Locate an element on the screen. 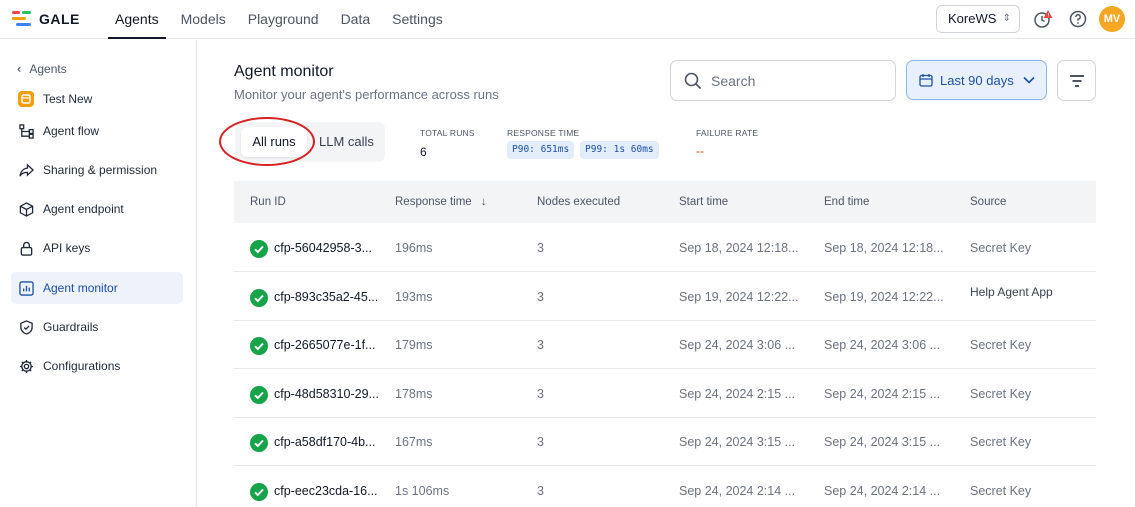 The width and height of the screenshot is (1135, 507). sidebar-item-guardrails: Guardrails is located at coordinates (97, 327).